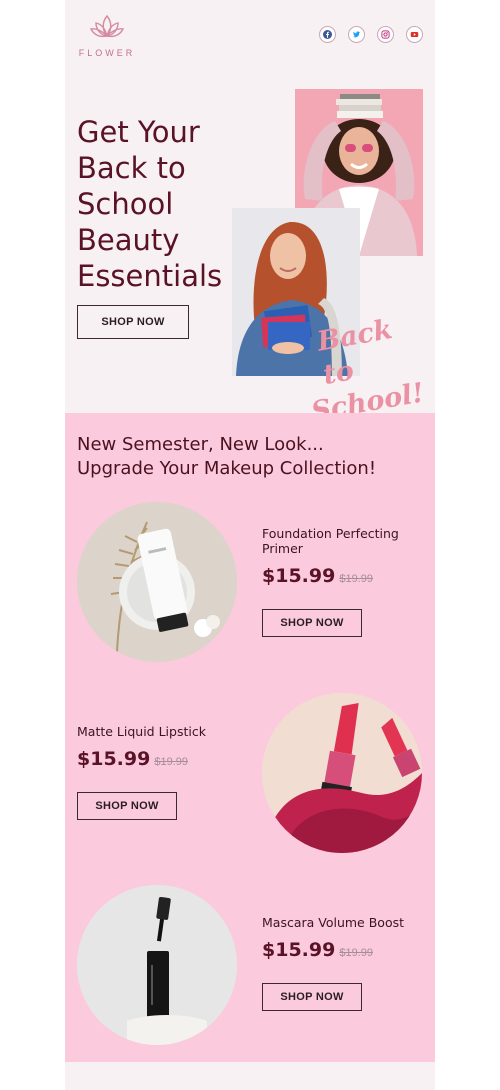 The width and height of the screenshot is (500, 1090). Describe the element at coordinates (141, 731) in the screenshot. I see `product-name-lipstick: Matte Liquid Lipstick` at that location.